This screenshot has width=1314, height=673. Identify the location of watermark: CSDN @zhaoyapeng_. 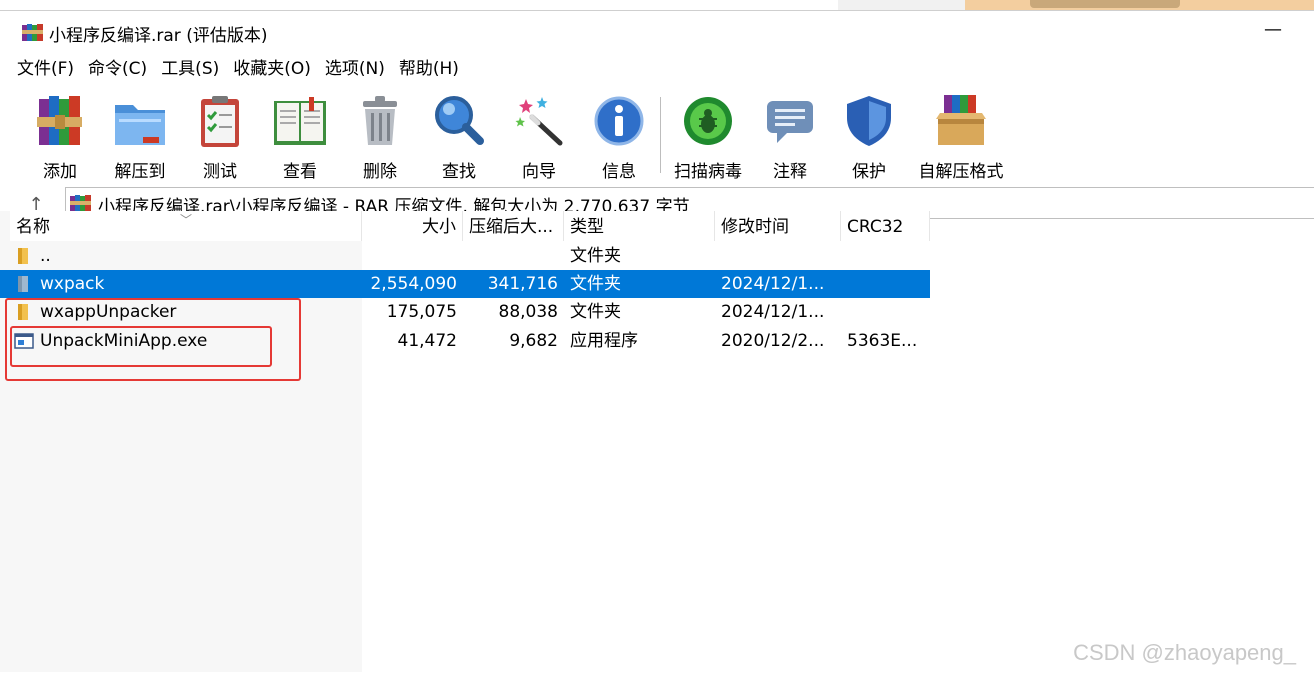
(1184, 652).